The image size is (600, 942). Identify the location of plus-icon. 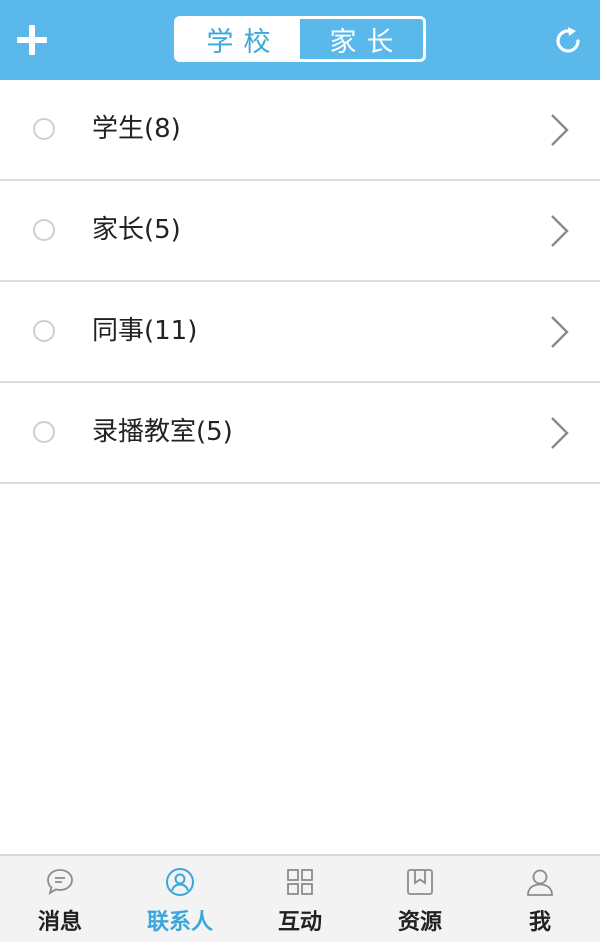
(32, 40).